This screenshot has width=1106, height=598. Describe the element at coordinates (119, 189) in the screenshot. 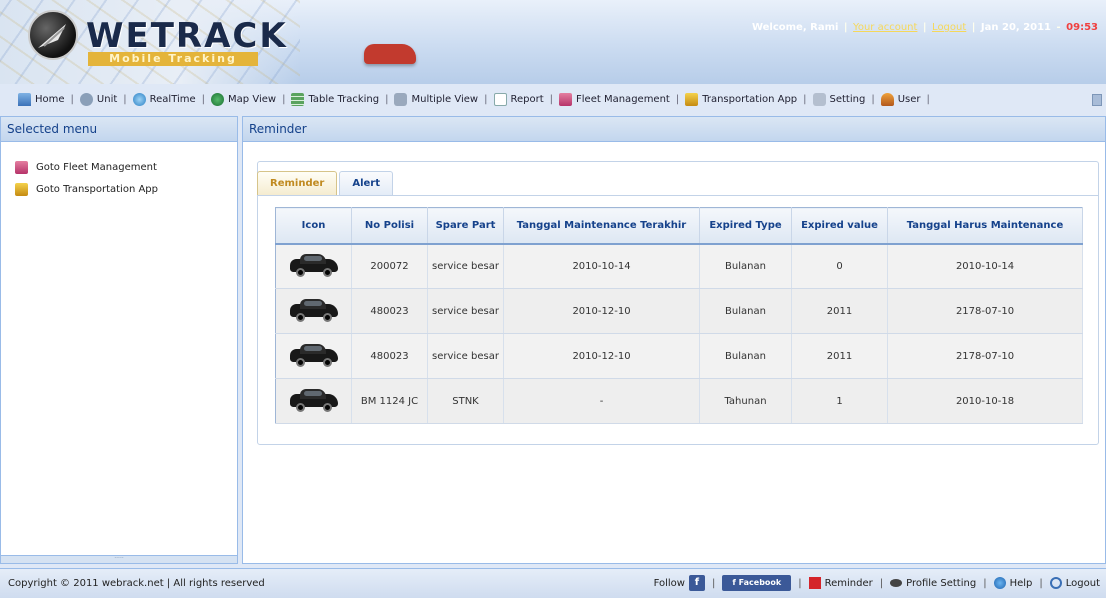

I see `goto-transportation-app-link: Goto Transportation App` at that location.